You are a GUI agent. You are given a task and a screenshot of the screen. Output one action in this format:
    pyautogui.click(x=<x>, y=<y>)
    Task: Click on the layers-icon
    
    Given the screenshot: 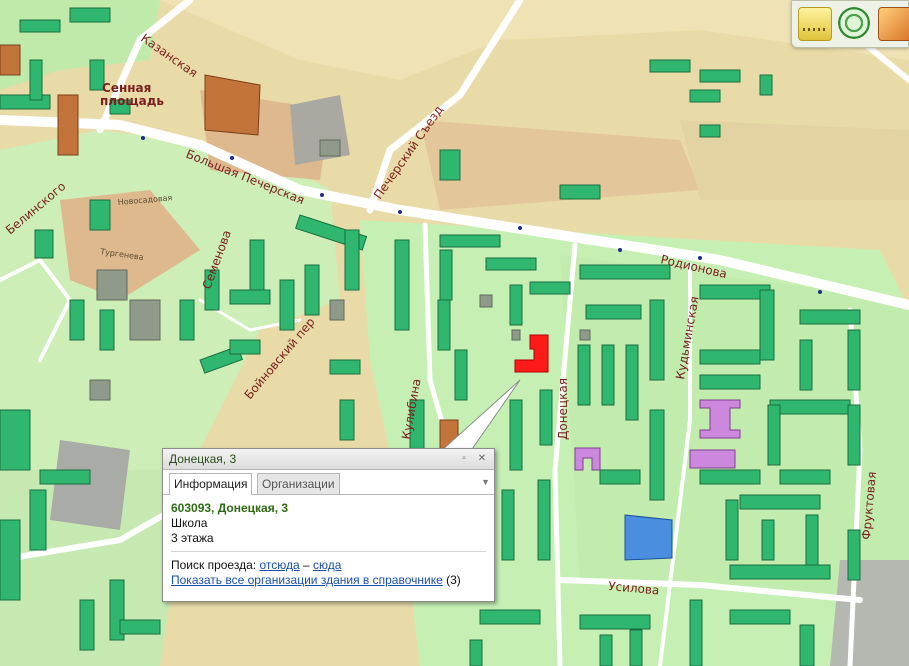 What is the action you would take?
    pyautogui.click(x=893, y=24)
    